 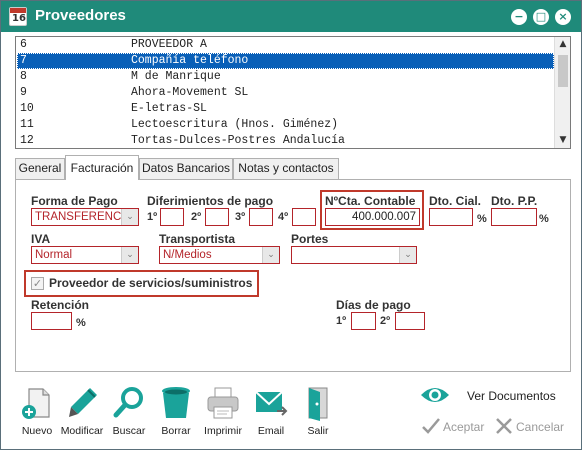 What do you see at coordinates (37, 283) in the screenshot?
I see `proveedor-servicios-checkbox: ✓` at bounding box center [37, 283].